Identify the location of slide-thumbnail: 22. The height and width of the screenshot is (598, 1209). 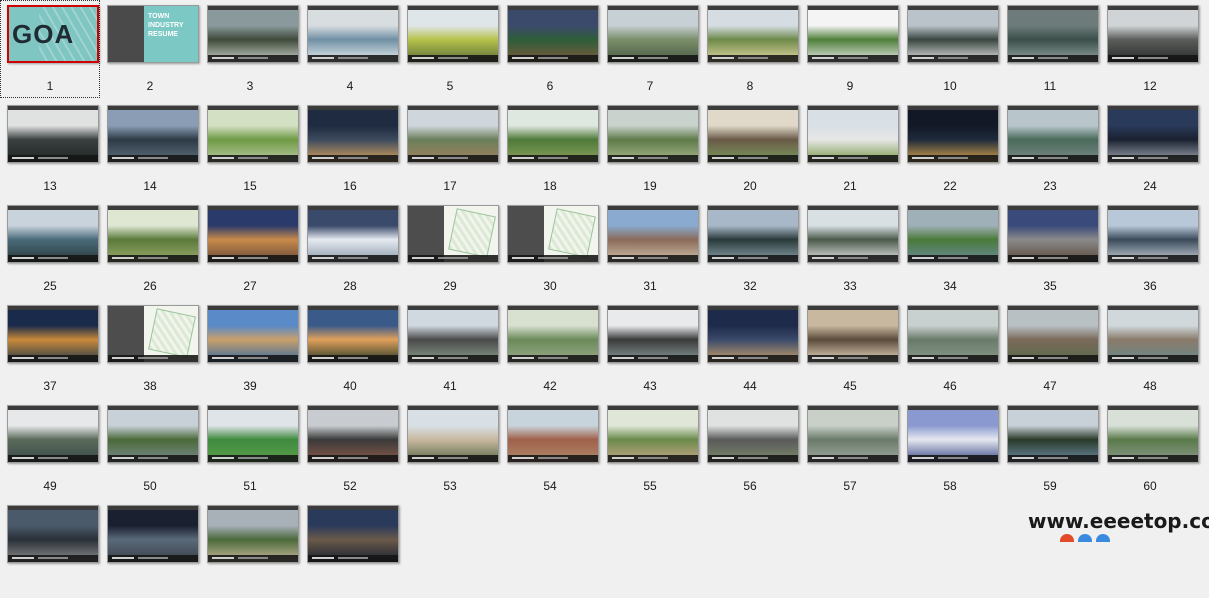
(950, 149).